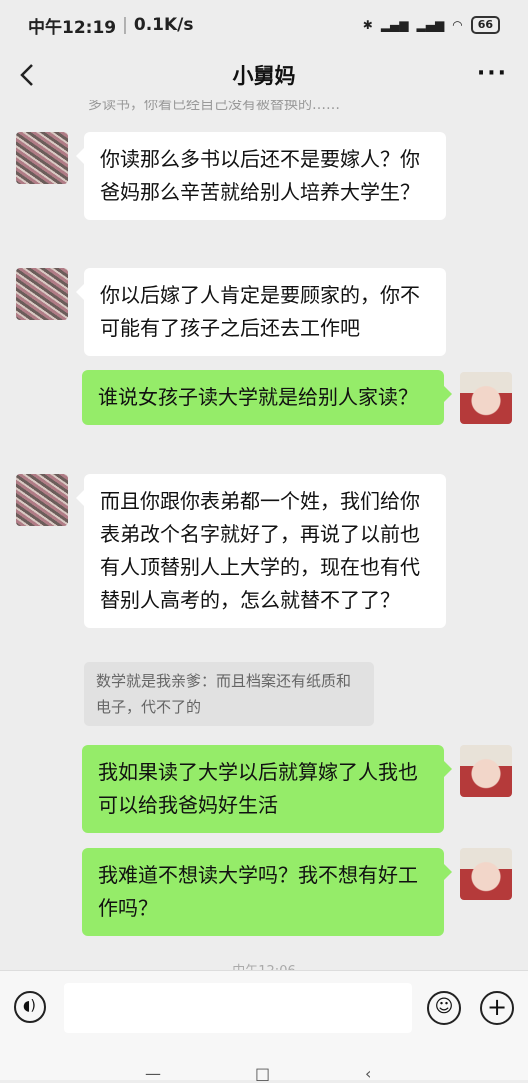 The width and height of the screenshot is (528, 1083). Describe the element at coordinates (238, 1008) in the screenshot. I see `message-input` at that location.